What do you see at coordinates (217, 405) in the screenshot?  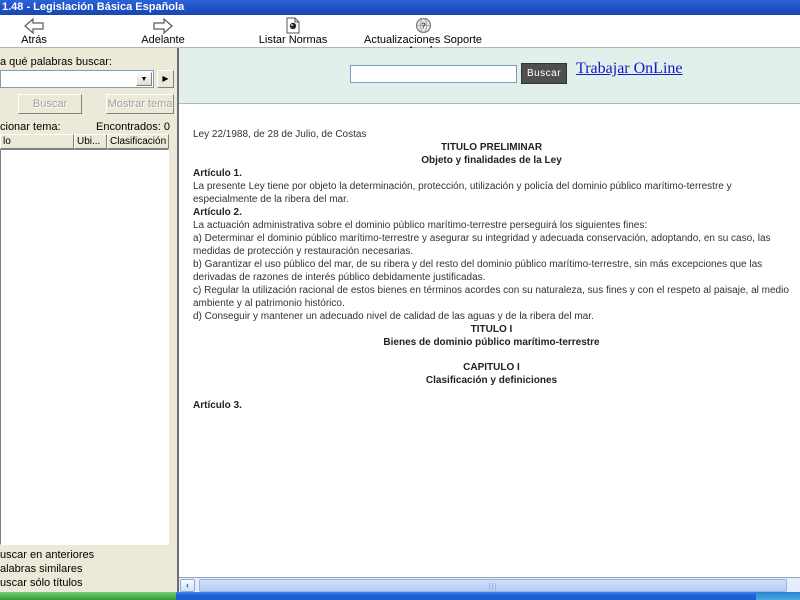 I see `articulo-3-heading: Artículo 3.` at bounding box center [217, 405].